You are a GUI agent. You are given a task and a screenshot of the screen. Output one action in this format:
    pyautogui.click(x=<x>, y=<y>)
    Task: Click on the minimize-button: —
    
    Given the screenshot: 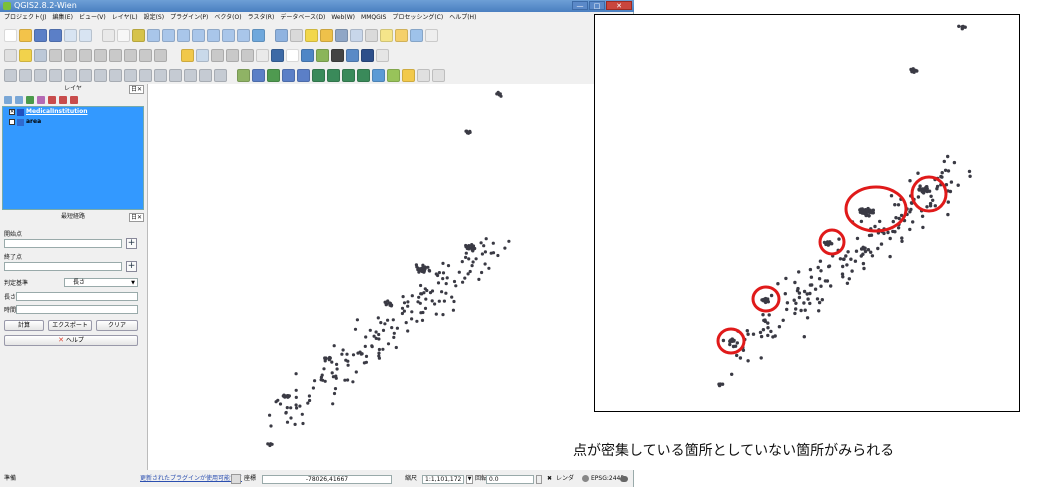 What is the action you would take?
    pyautogui.click(x=580, y=5)
    